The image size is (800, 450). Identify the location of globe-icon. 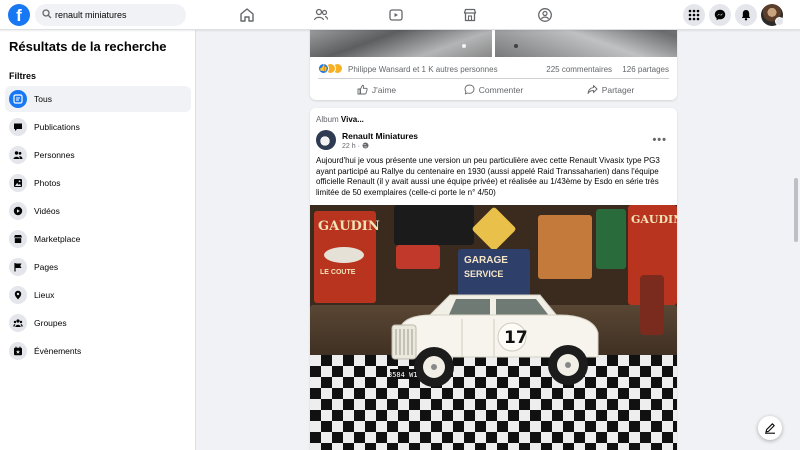
(365, 145).